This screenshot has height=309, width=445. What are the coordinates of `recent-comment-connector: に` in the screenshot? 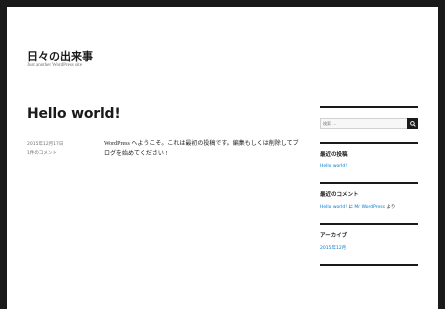 It's located at (350, 207).